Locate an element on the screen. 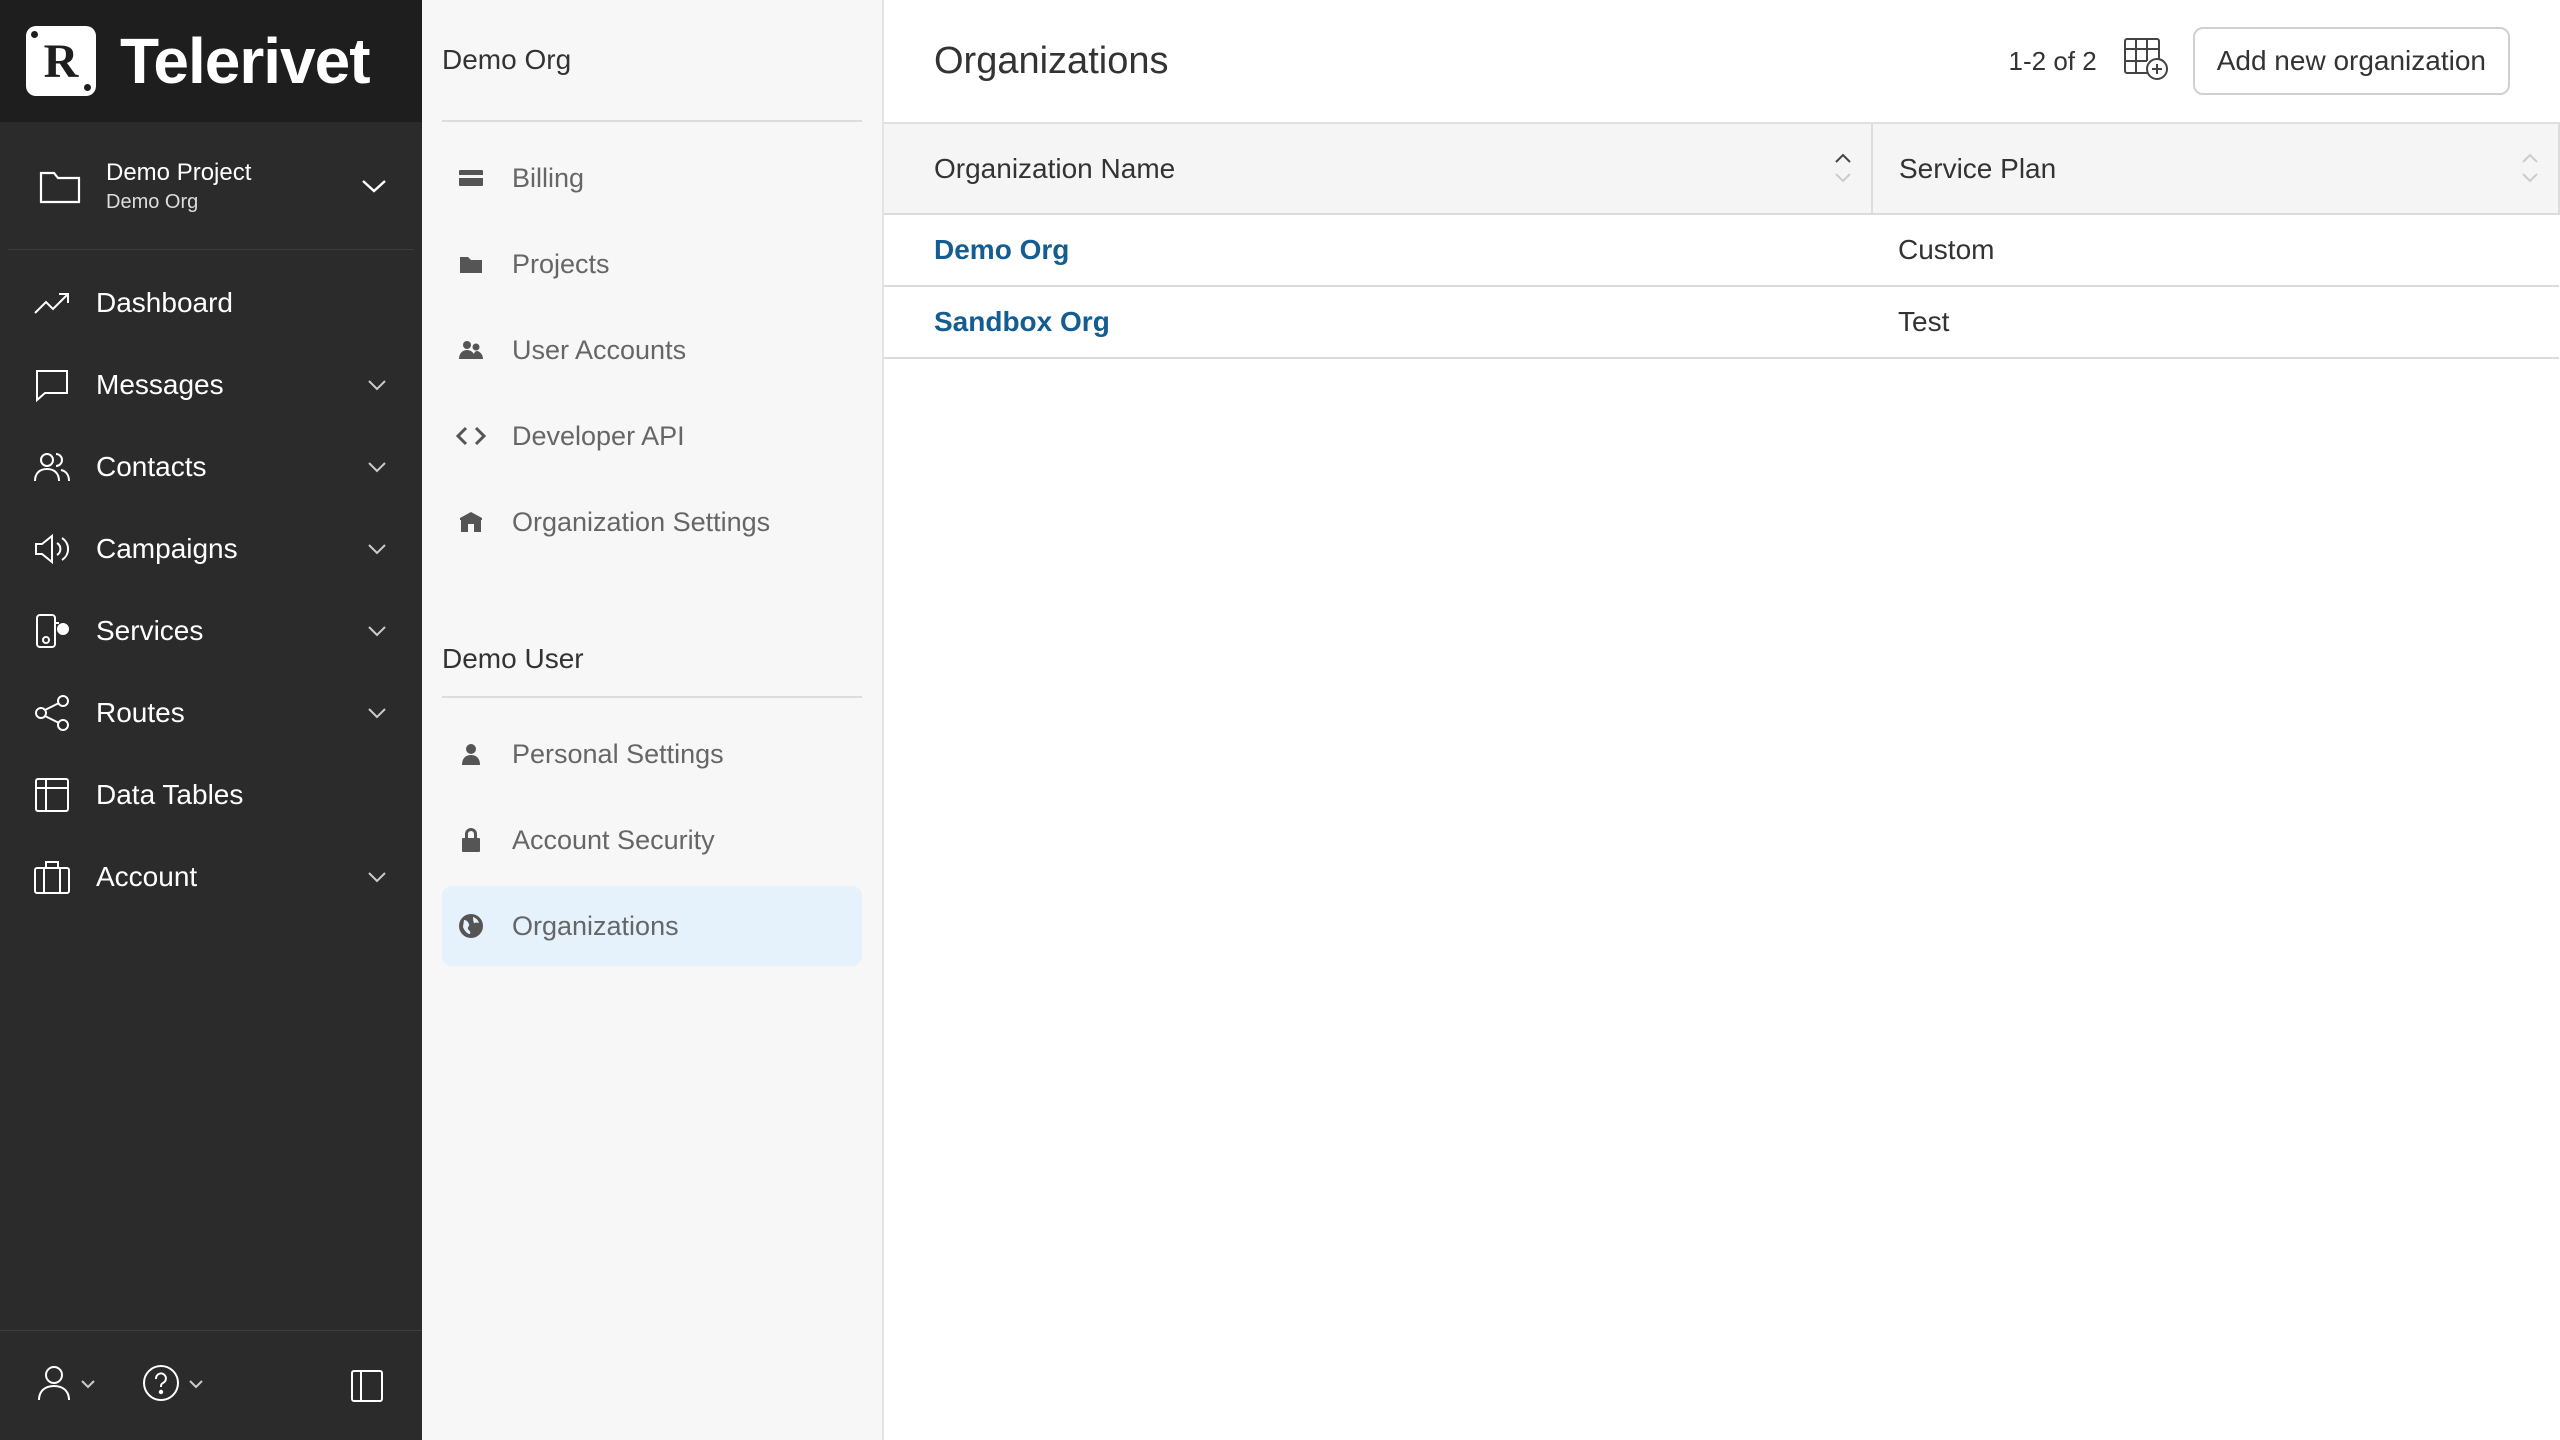 The width and height of the screenshot is (2560, 1440). building-icon is located at coordinates (471, 522).